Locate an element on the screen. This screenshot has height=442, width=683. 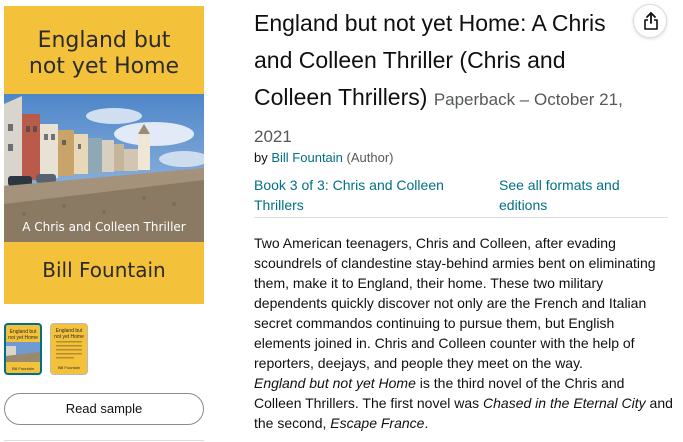
binding-format-date: Paperback – October 21, is located at coordinates (528, 99).